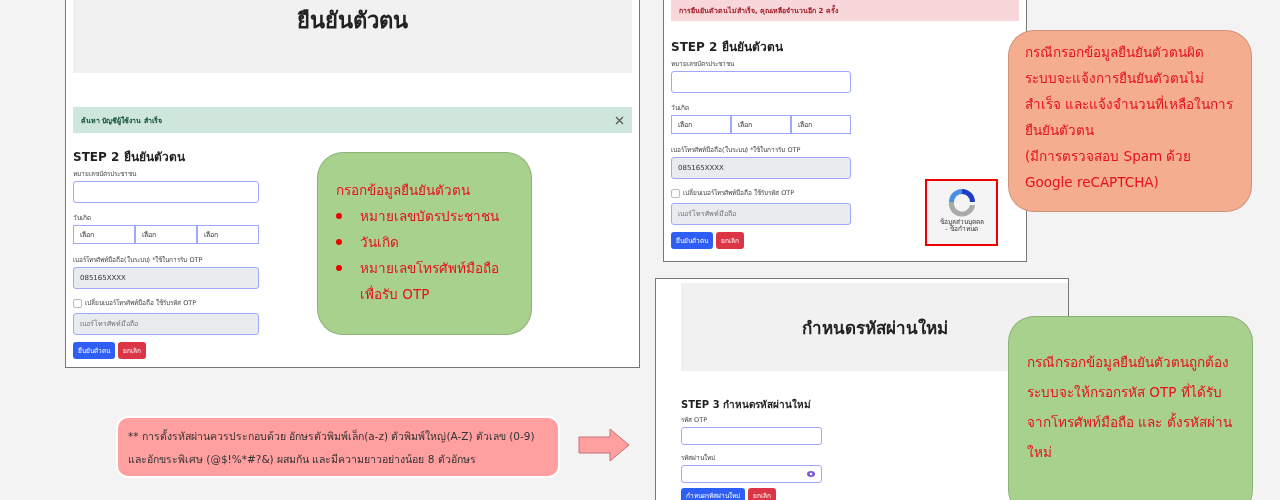 The width and height of the screenshot is (1280, 500). I want to click on page-title: กำหนดรหัสผ่านใหม่, so click(874, 328).